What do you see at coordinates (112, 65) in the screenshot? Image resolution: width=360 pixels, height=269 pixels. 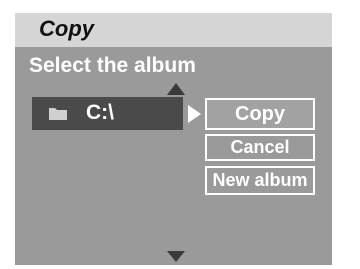 I see `select-album-heading: Select the album` at bounding box center [112, 65].